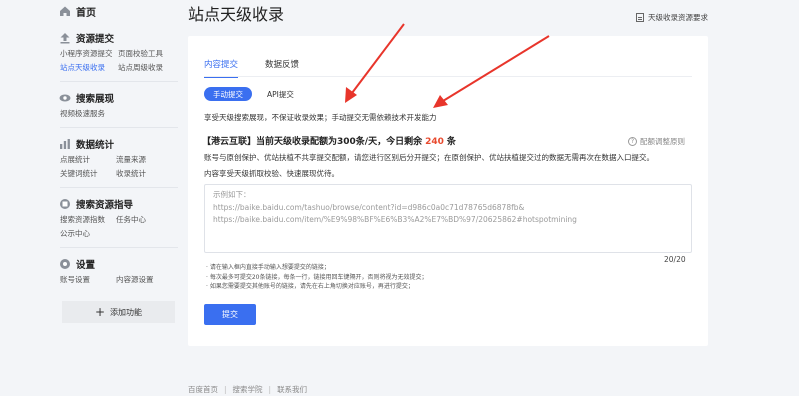 Image resolution: width=799 pixels, height=396 pixels. I want to click on quota-rule-link: ? 配额调整原则, so click(656, 141).